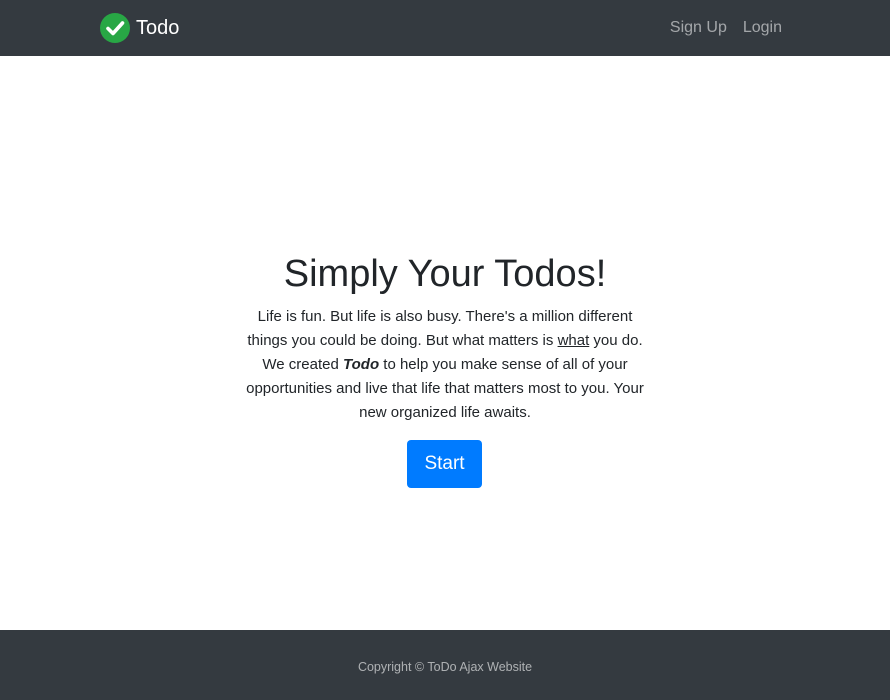 The width and height of the screenshot is (890, 700). I want to click on hero-text-emphasis: what, so click(573, 340).